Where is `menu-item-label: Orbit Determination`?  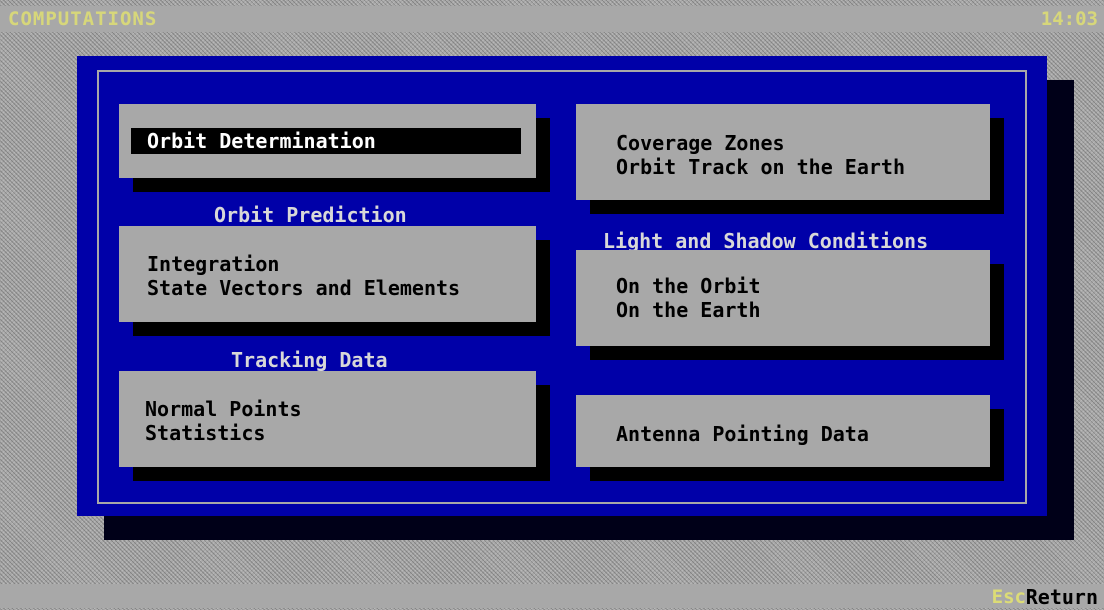 menu-item-label: Orbit Determination is located at coordinates (261, 141).